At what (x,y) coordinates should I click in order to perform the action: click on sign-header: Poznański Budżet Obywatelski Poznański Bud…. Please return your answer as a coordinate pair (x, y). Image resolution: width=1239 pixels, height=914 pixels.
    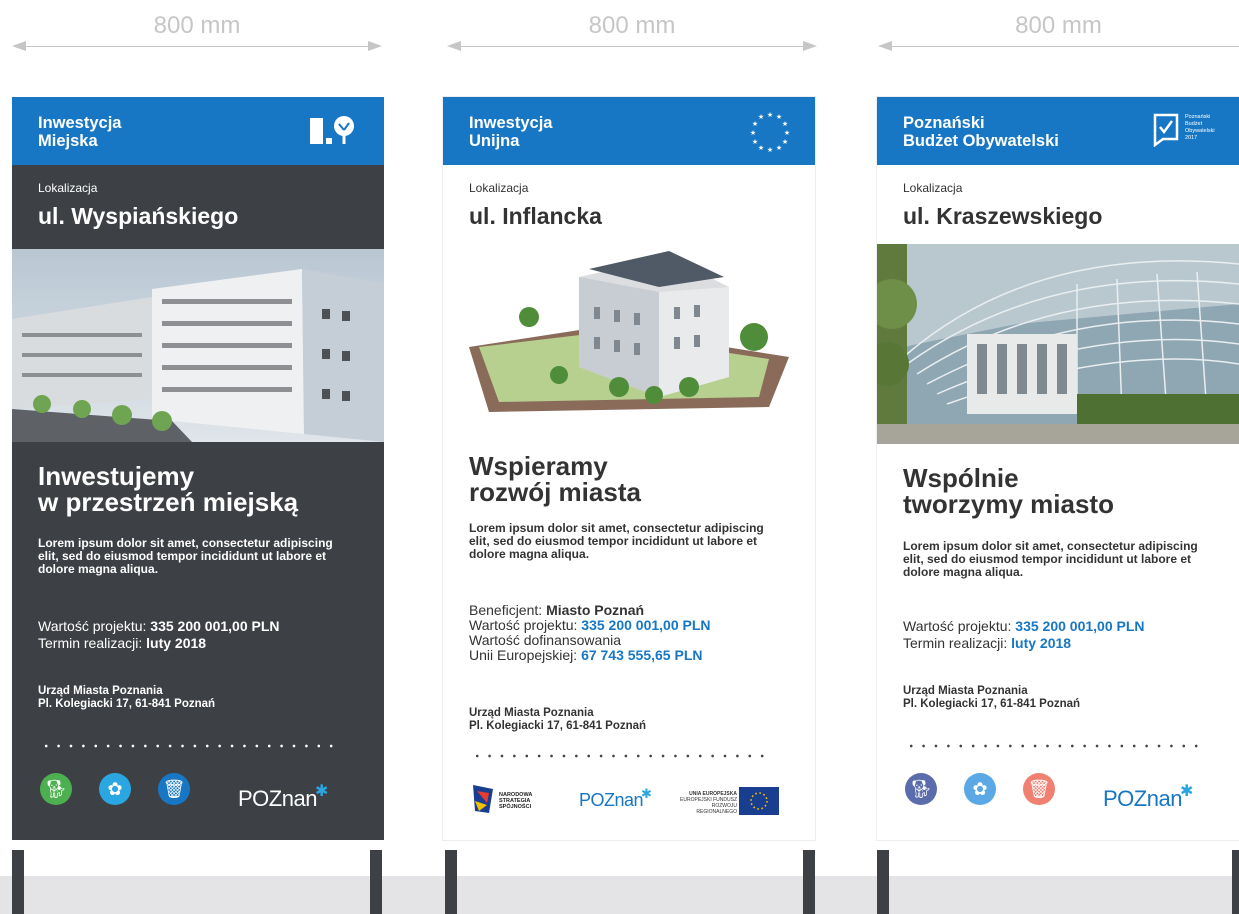
    Looking at the image, I should click on (1058, 131).